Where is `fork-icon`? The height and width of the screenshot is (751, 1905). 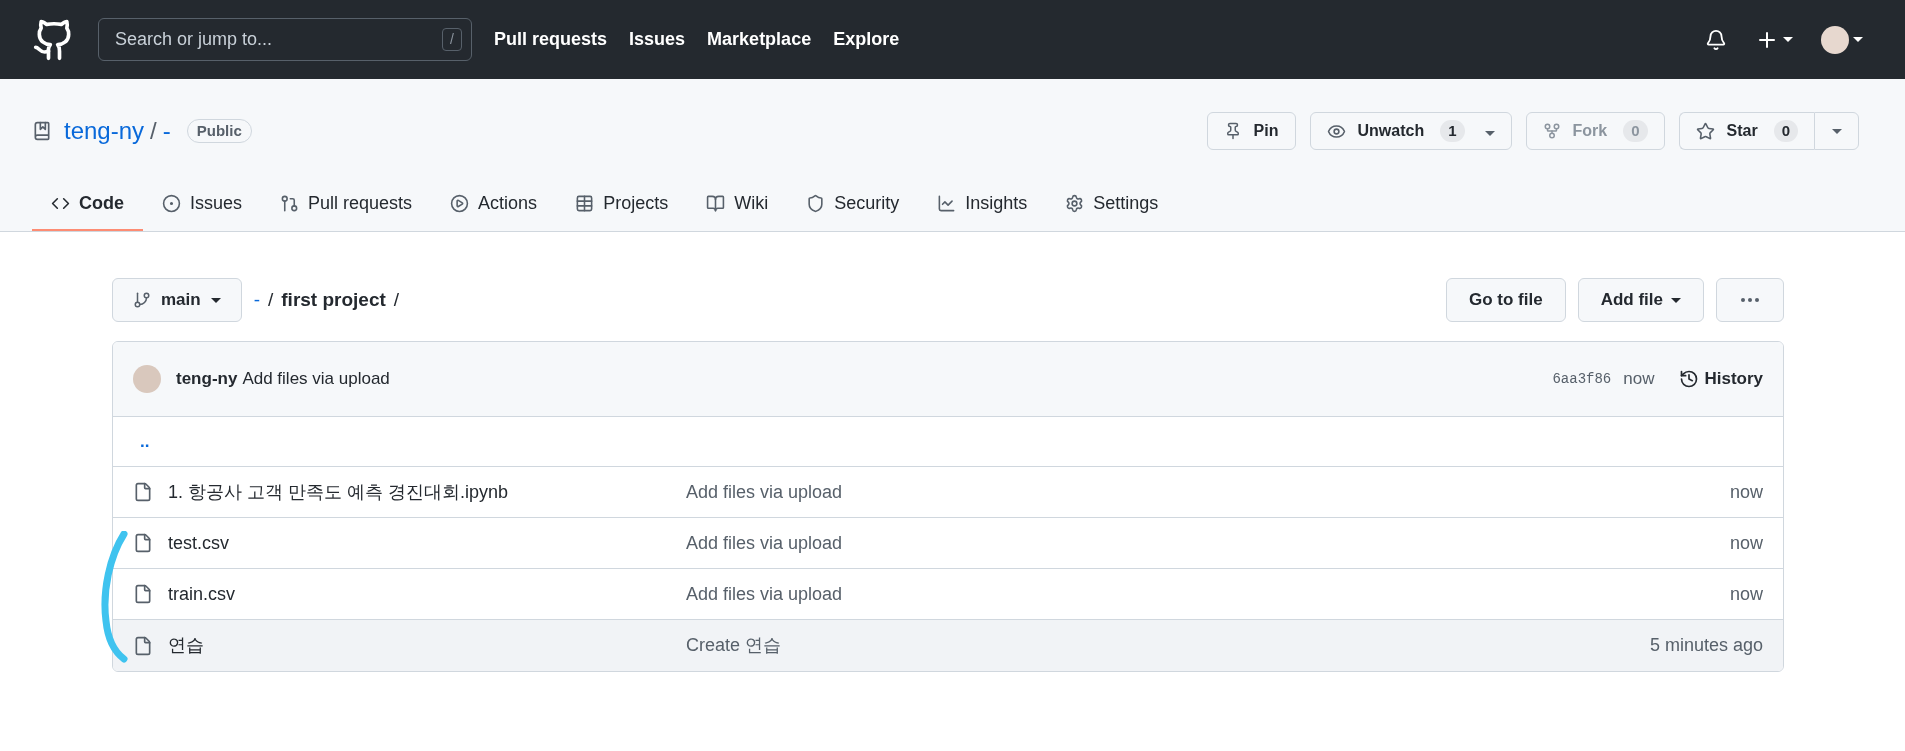 fork-icon is located at coordinates (1551, 131).